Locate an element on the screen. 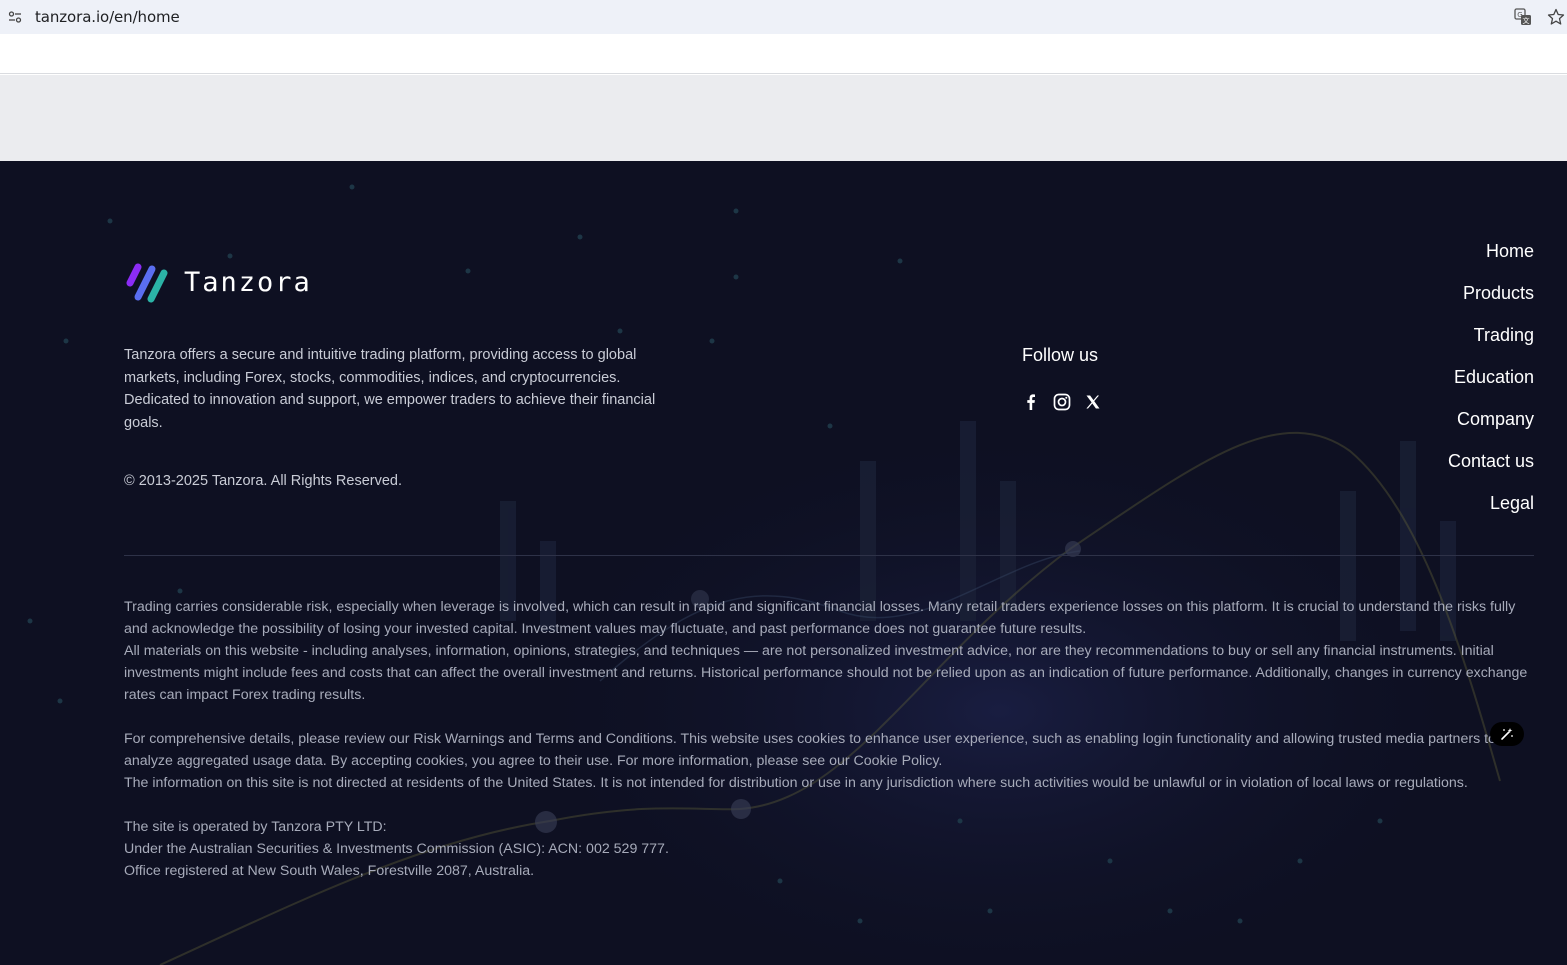 This screenshot has height=965, width=1567. ai-assist-button is located at coordinates (1507, 734).